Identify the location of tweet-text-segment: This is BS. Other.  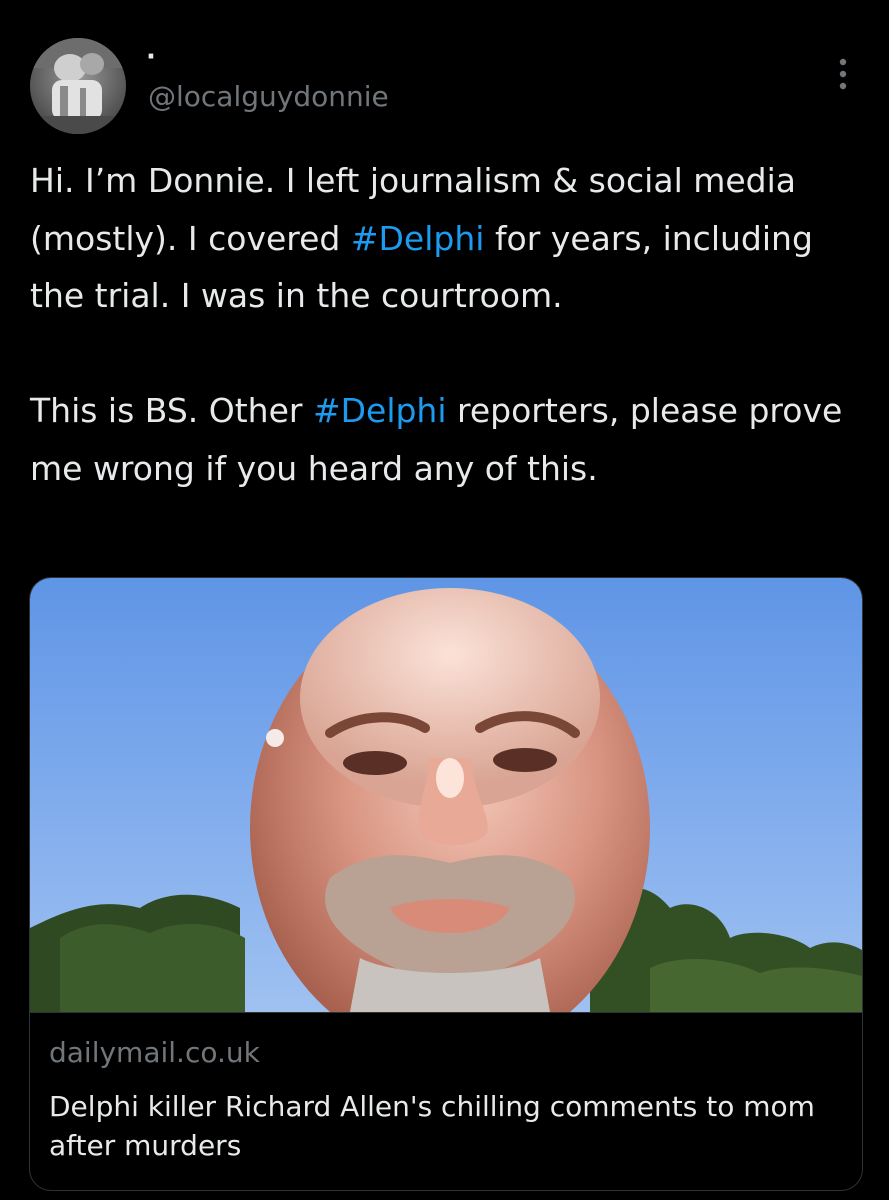
(171, 410).